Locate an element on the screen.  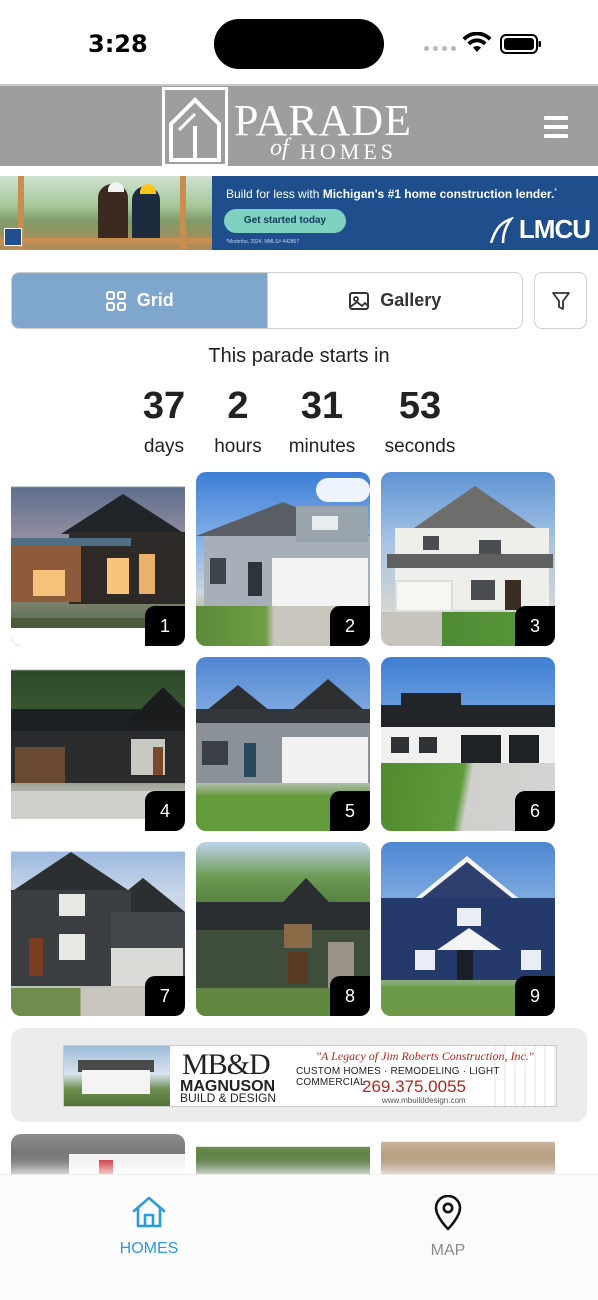
lmcu-sail-icon is located at coordinates (501, 229).